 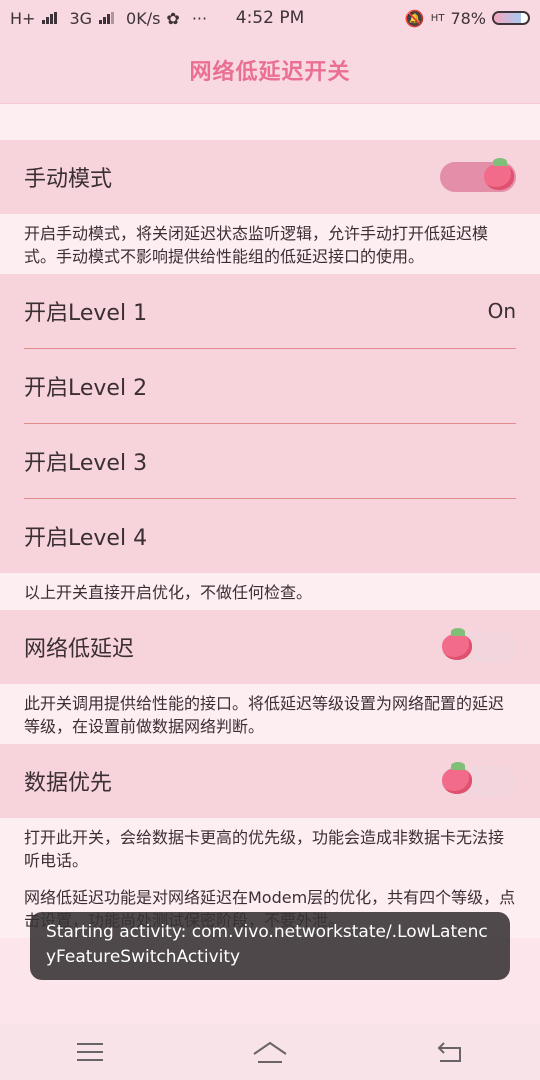 I want to click on page-title: 网络低延迟开关, so click(x=270, y=72).